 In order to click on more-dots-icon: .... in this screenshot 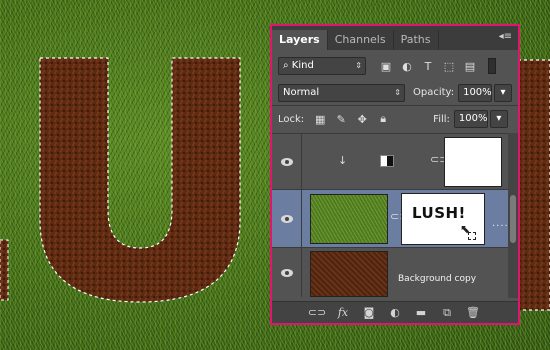, I will do `click(500, 223)`.